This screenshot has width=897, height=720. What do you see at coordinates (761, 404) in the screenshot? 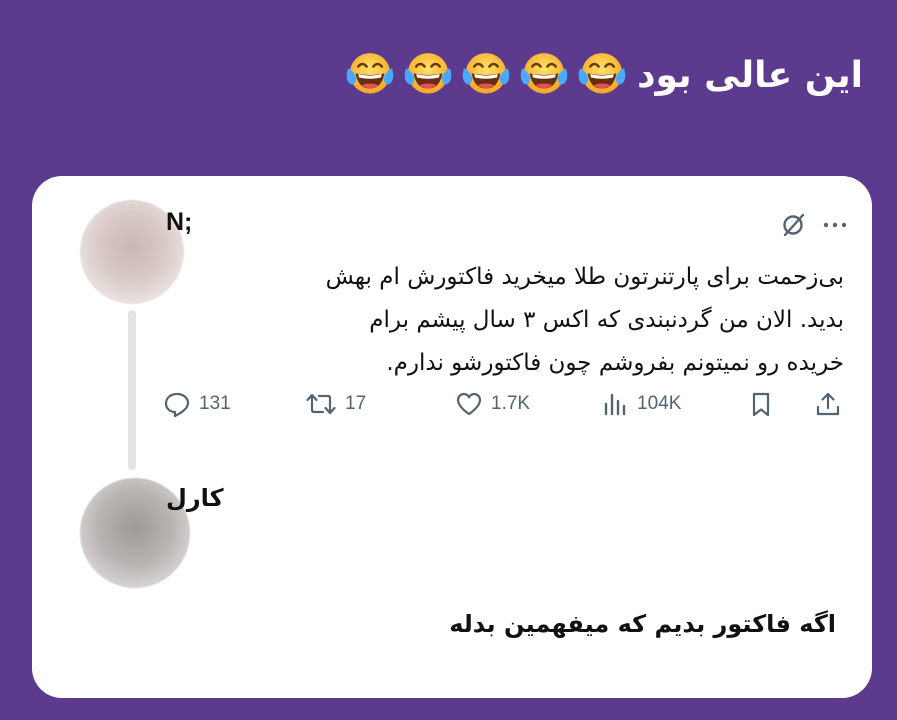
I see `bookmark-icon` at bounding box center [761, 404].